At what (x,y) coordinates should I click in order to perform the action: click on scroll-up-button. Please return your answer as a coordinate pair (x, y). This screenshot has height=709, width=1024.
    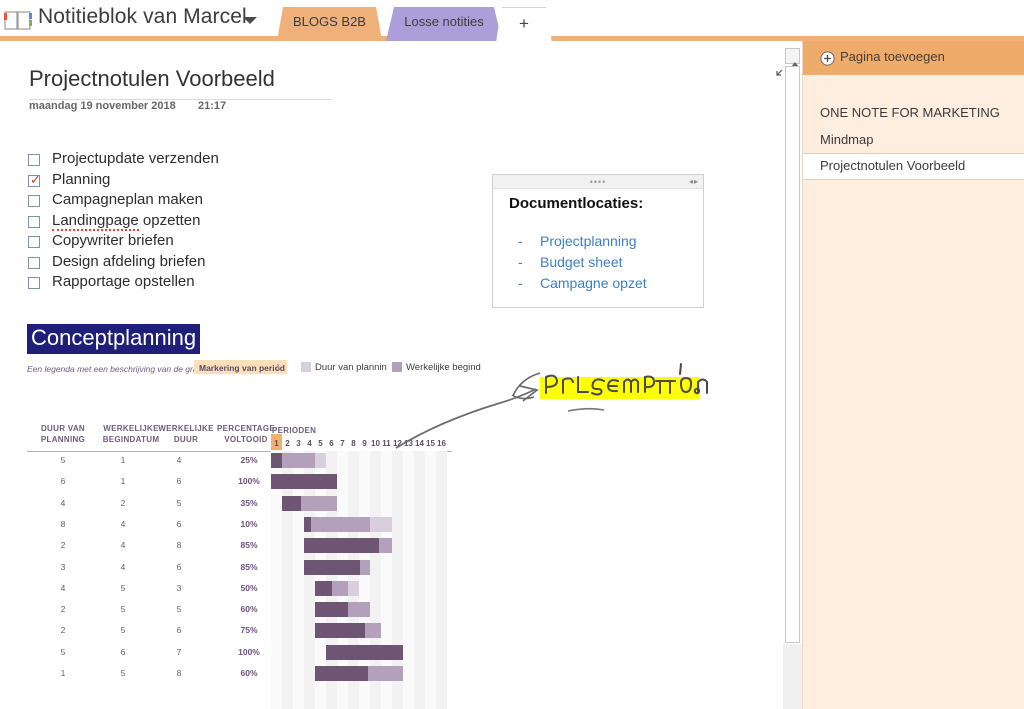
    Looking at the image, I should click on (792, 57).